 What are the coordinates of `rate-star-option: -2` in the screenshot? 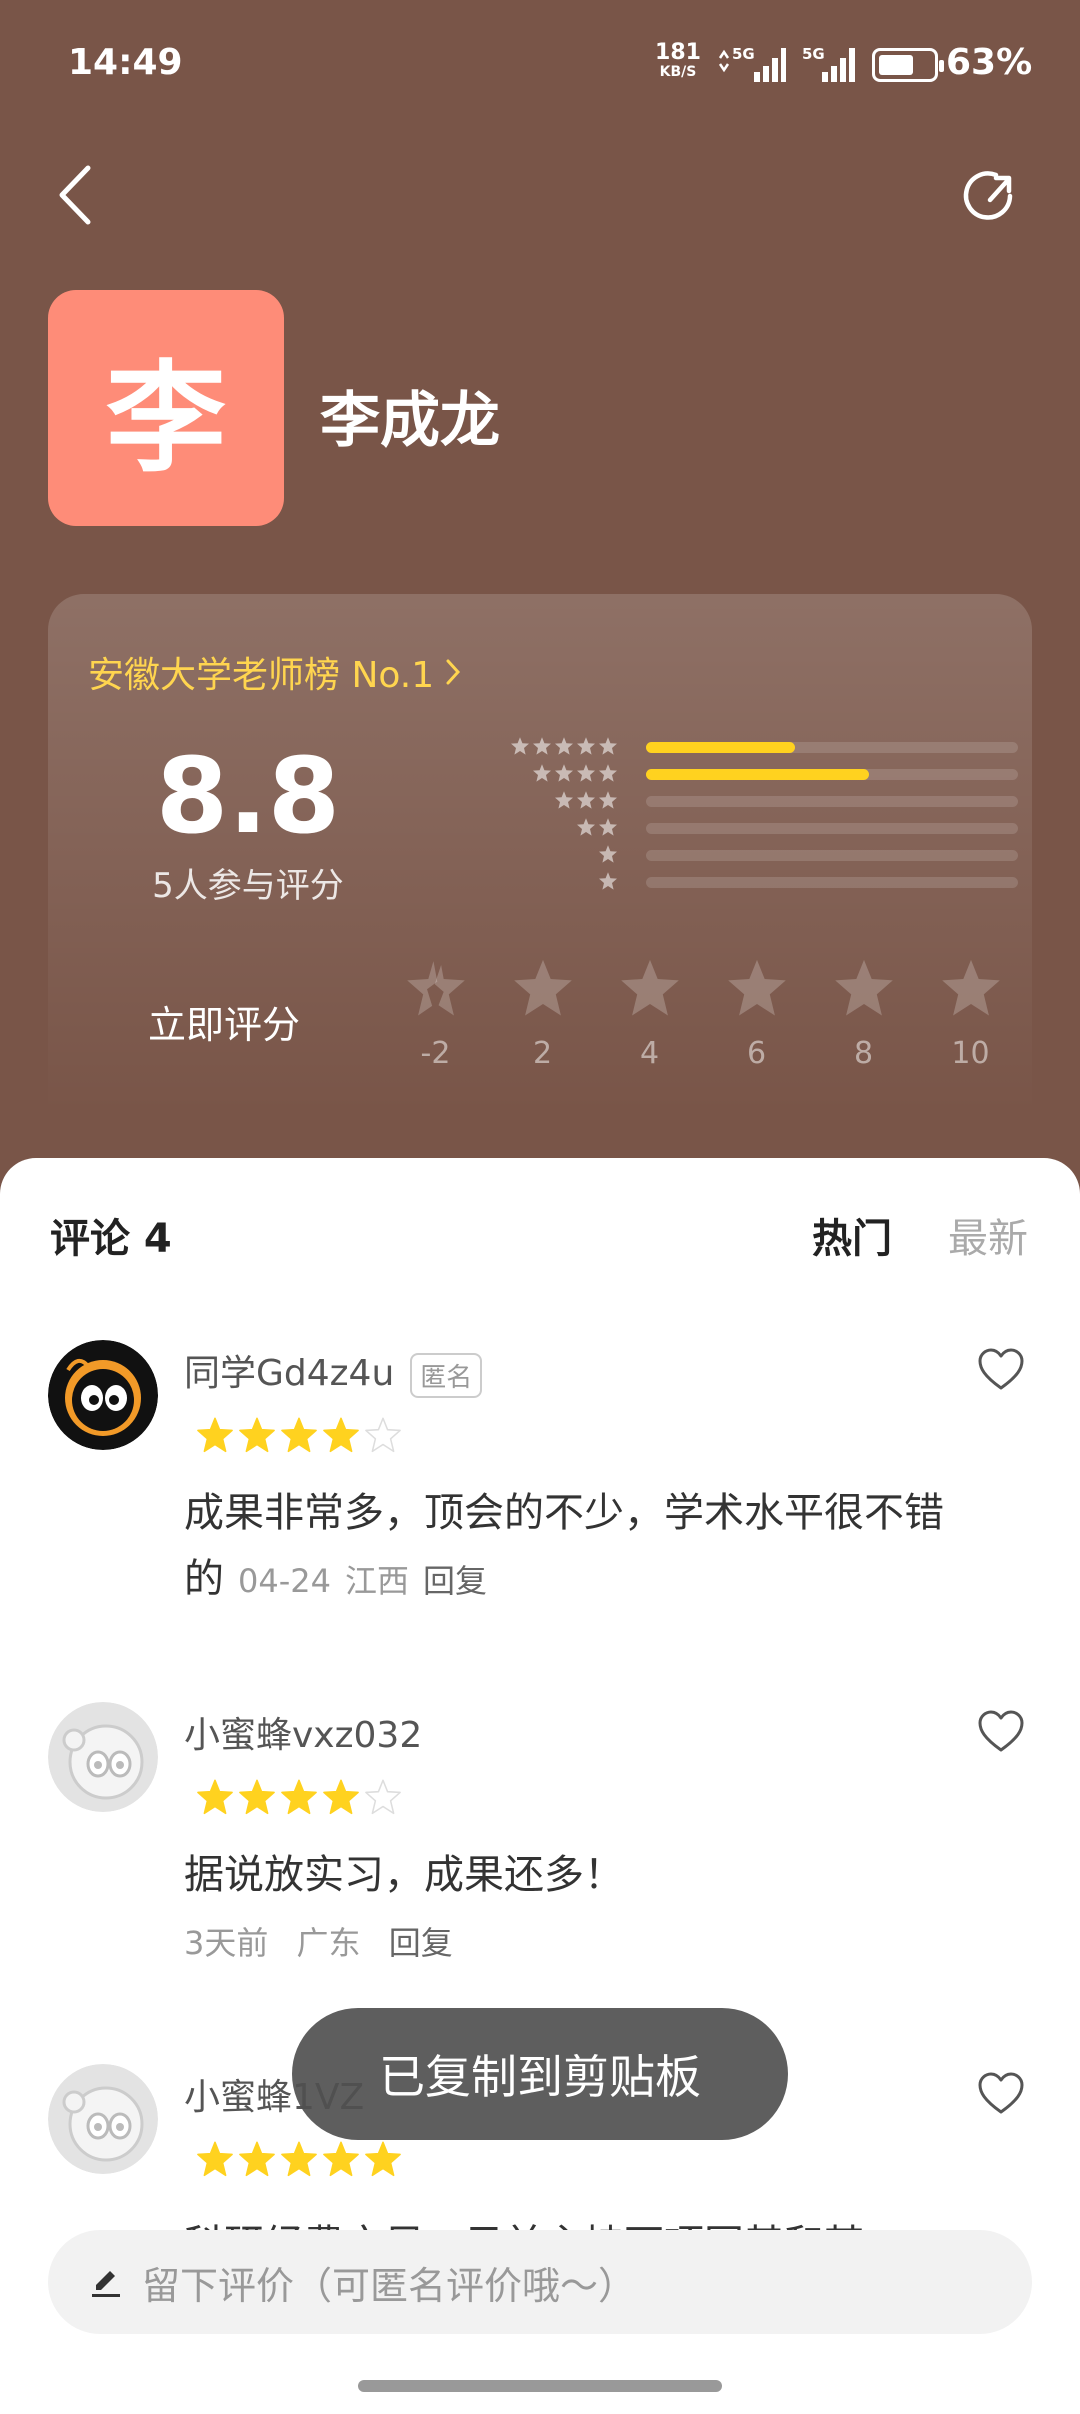 It's located at (435, 1013).